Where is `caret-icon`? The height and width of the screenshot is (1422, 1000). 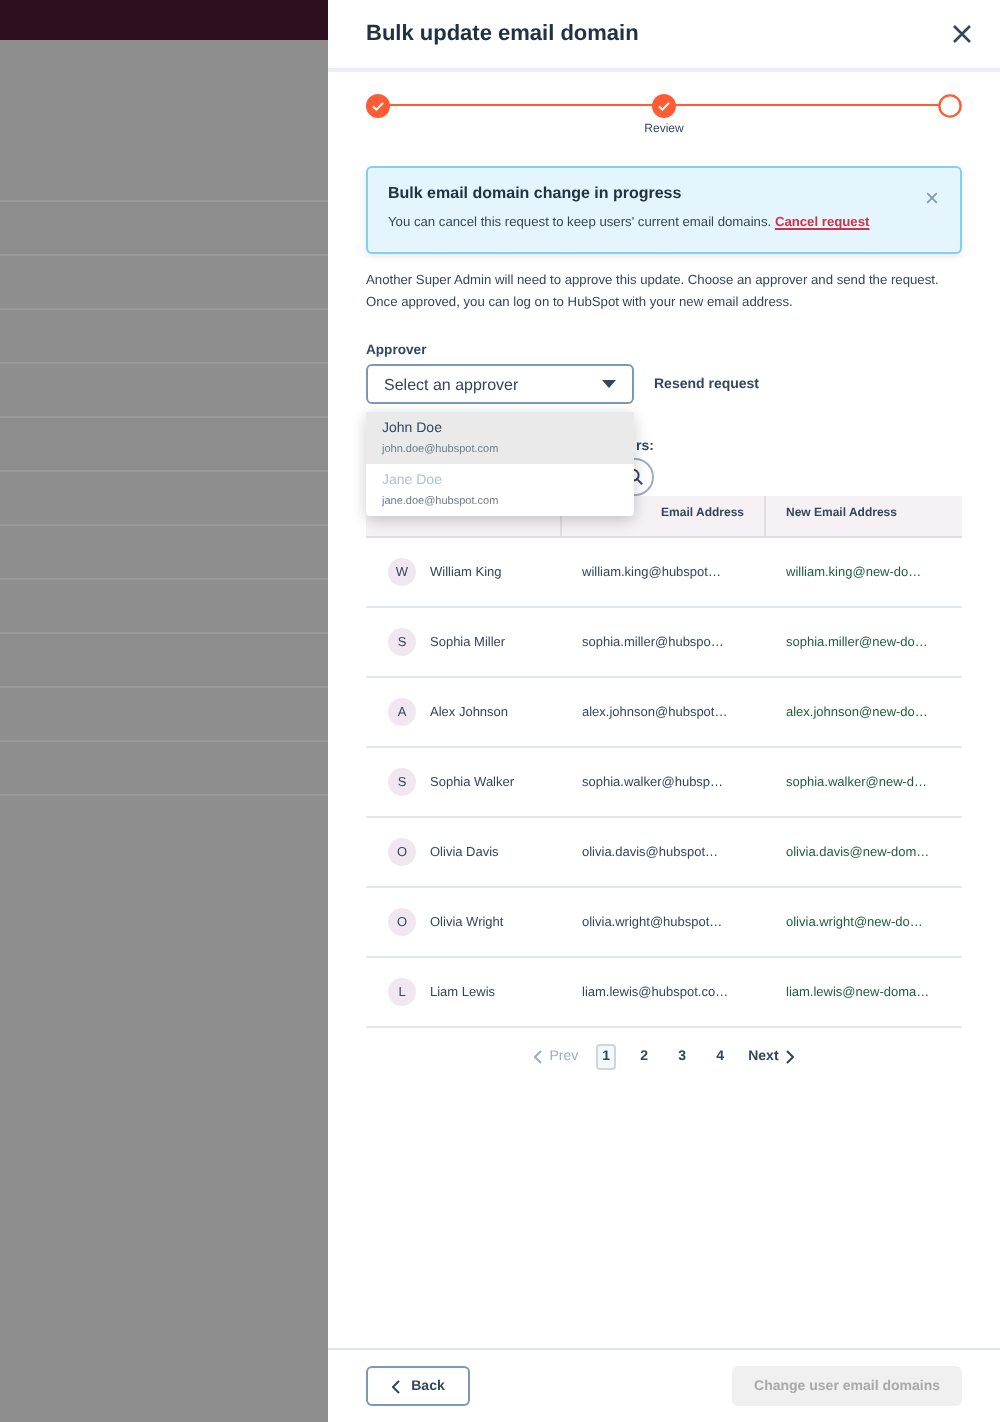
caret-icon is located at coordinates (609, 384).